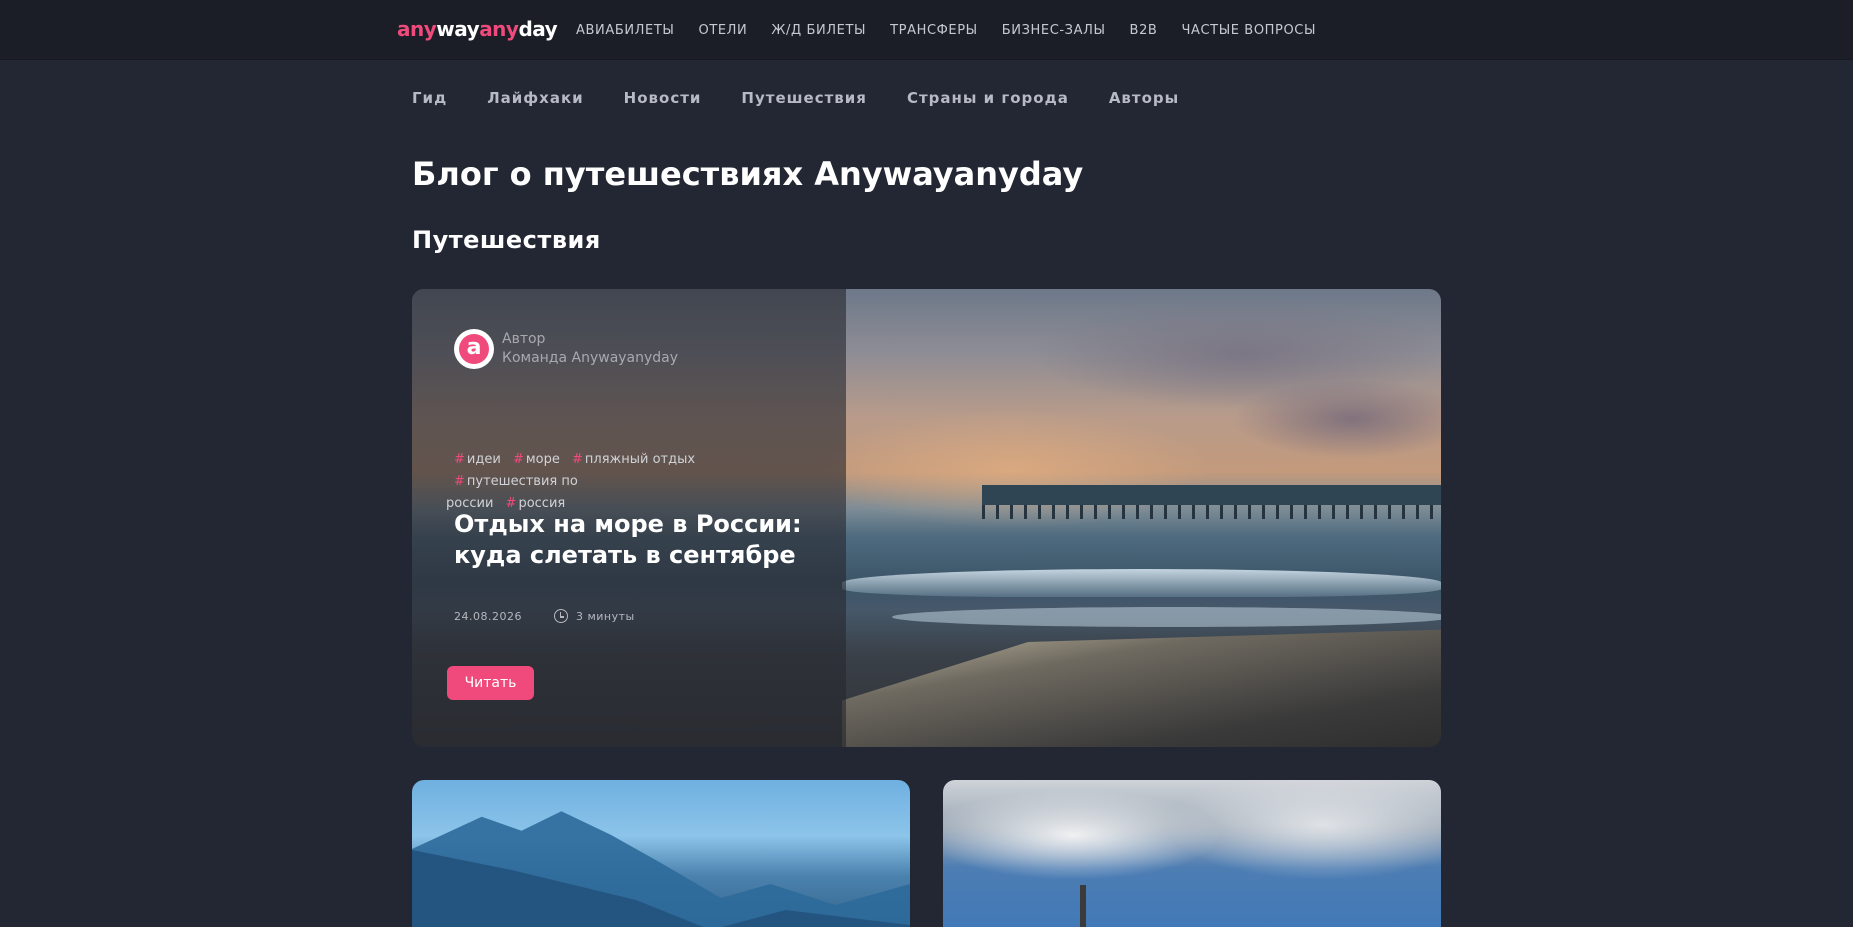  Describe the element at coordinates (490, 683) in the screenshot. I see `read-button: Читать` at that location.